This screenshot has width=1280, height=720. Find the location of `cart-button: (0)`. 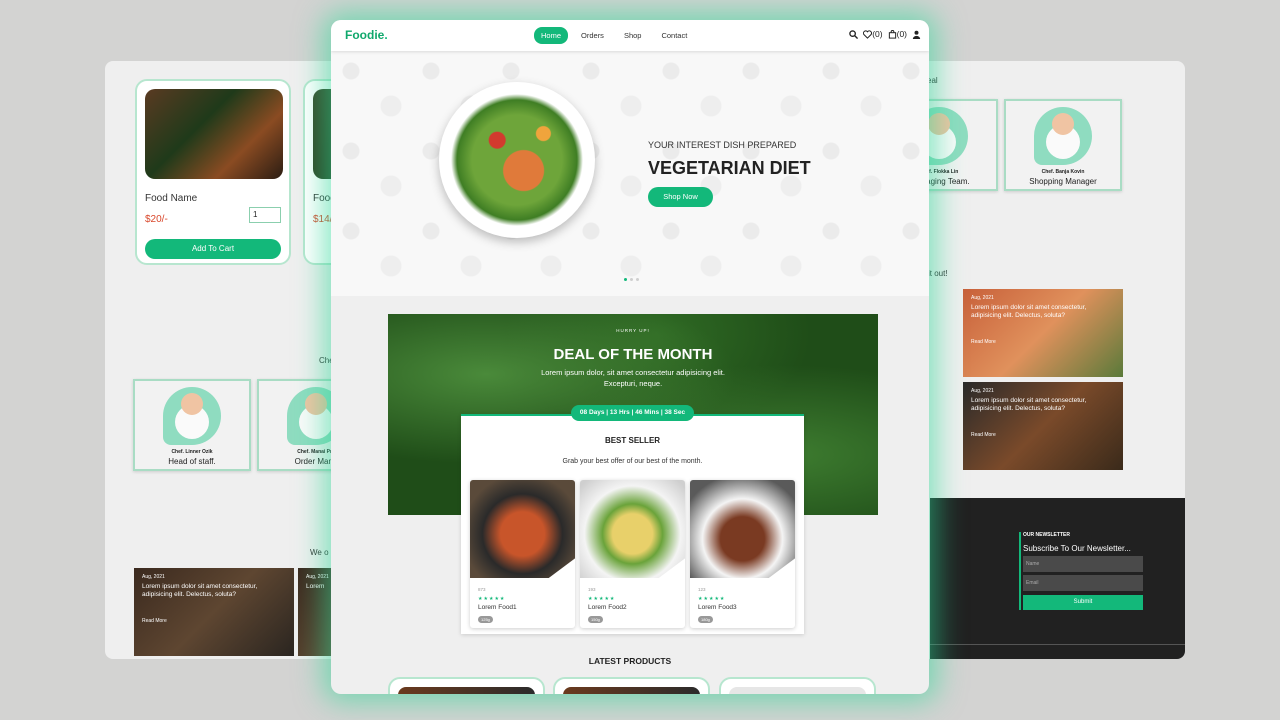

cart-button: (0) is located at coordinates (897, 34).